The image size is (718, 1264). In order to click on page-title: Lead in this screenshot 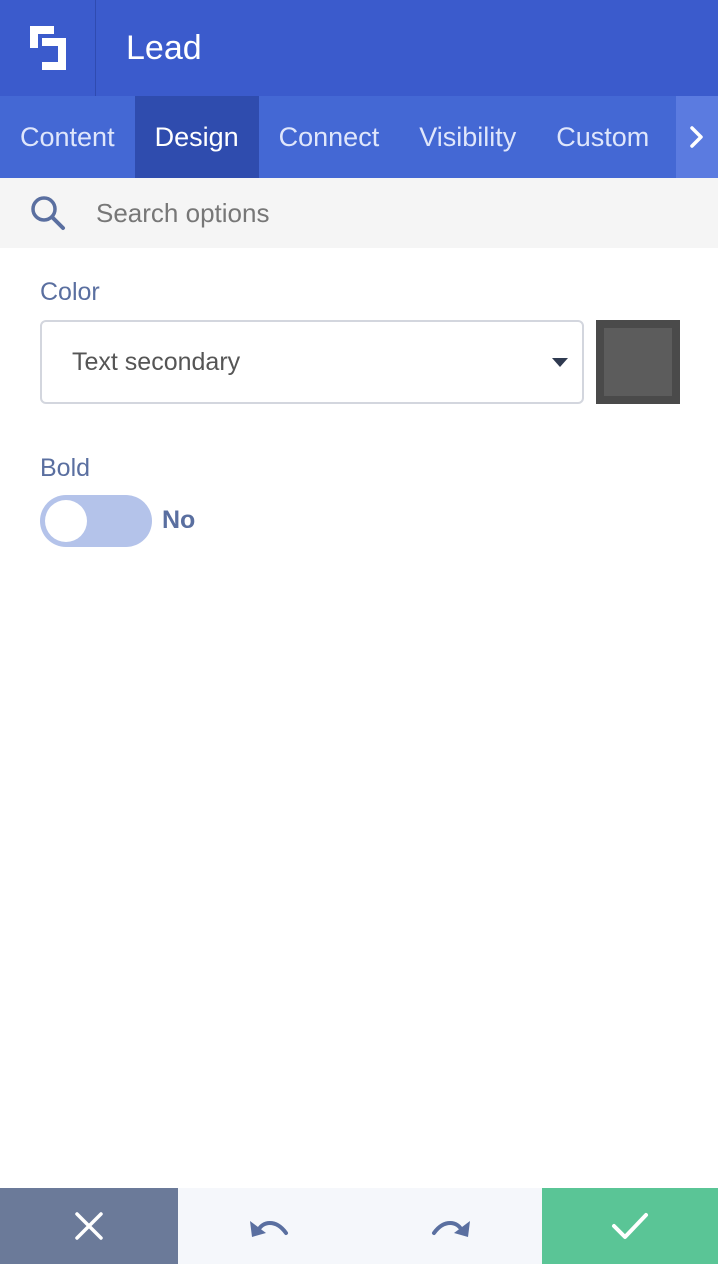, I will do `click(164, 47)`.